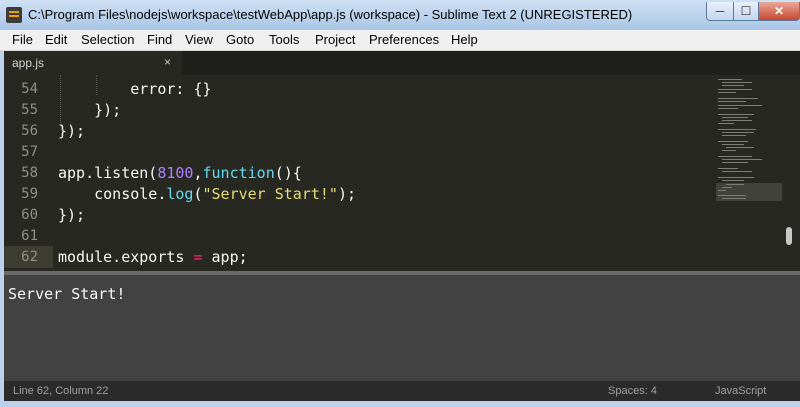 The image size is (800, 407). Describe the element at coordinates (29, 131) in the screenshot. I see `line-number: 56` at that location.